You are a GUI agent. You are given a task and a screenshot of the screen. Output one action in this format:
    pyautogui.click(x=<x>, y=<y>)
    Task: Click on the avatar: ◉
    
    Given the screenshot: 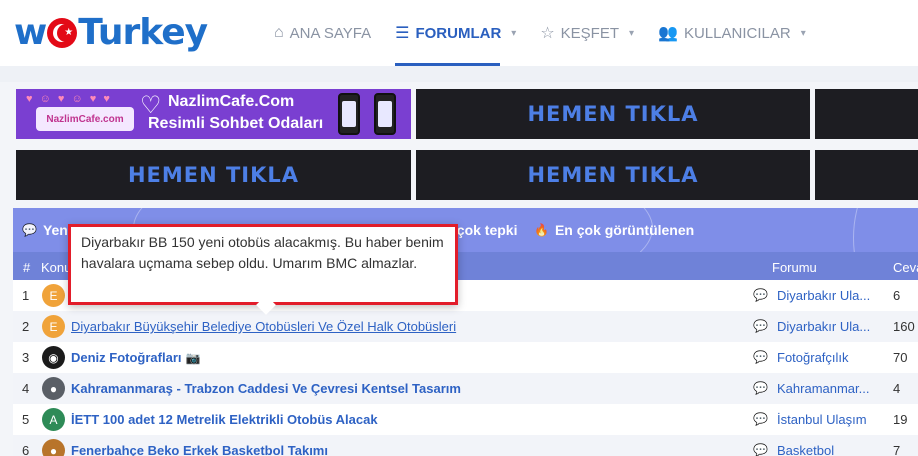 What is the action you would take?
    pyautogui.click(x=53, y=357)
    